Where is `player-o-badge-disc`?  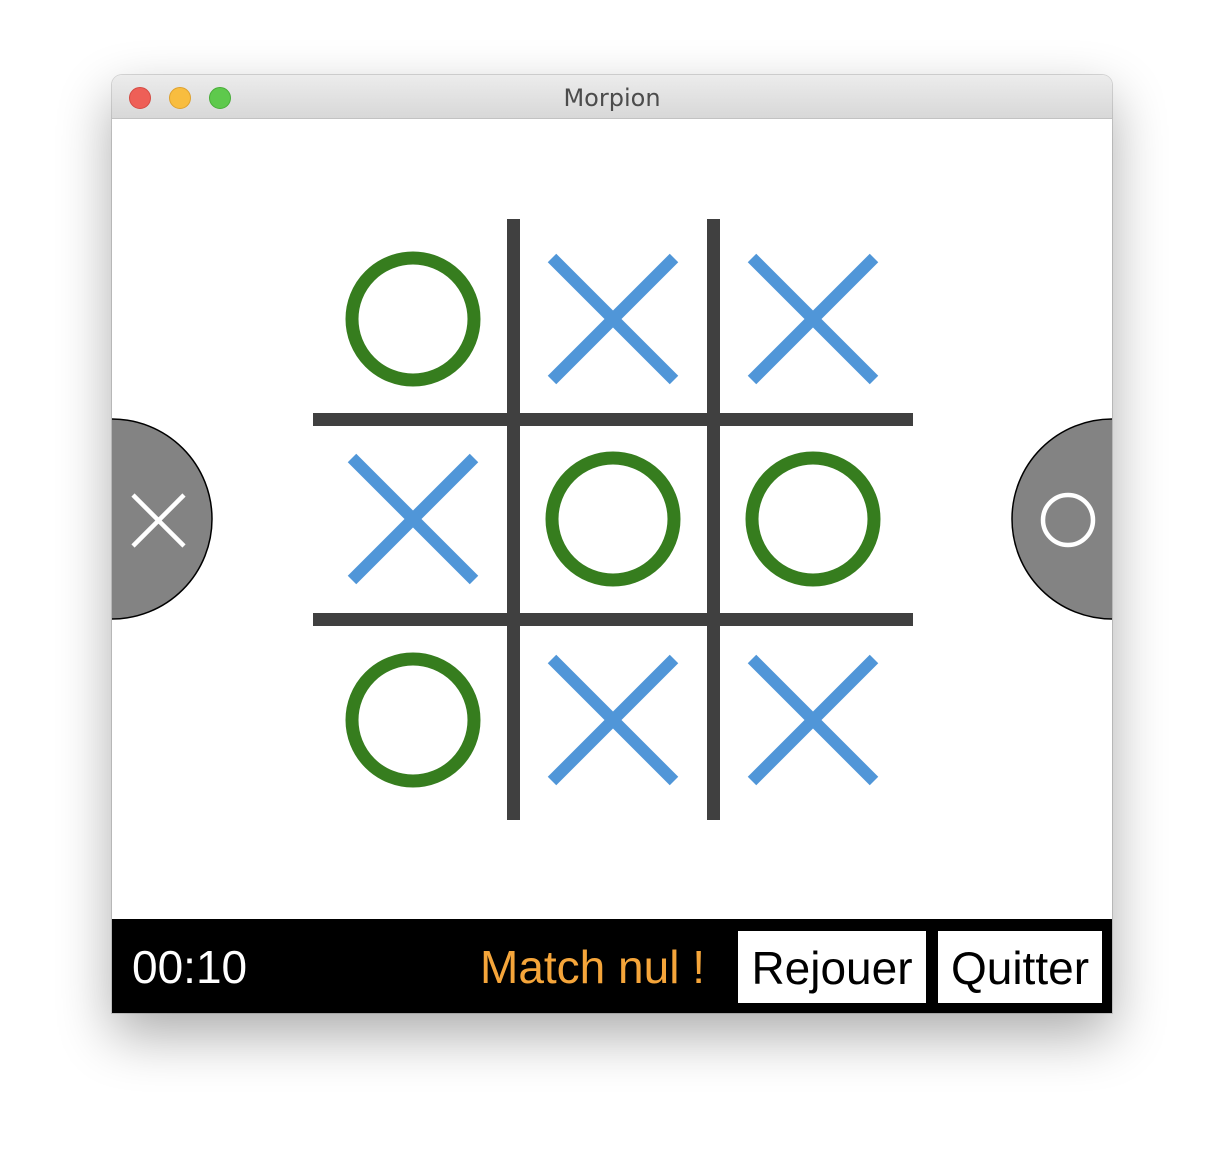 player-o-badge-disc is located at coordinates (1061, 519).